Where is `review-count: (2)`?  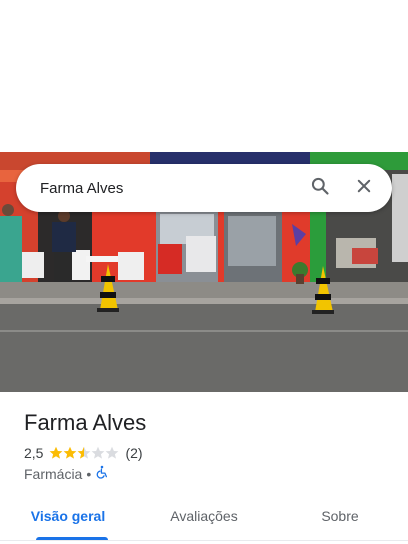
review-count: (2) is located at coordinates (134, 453).